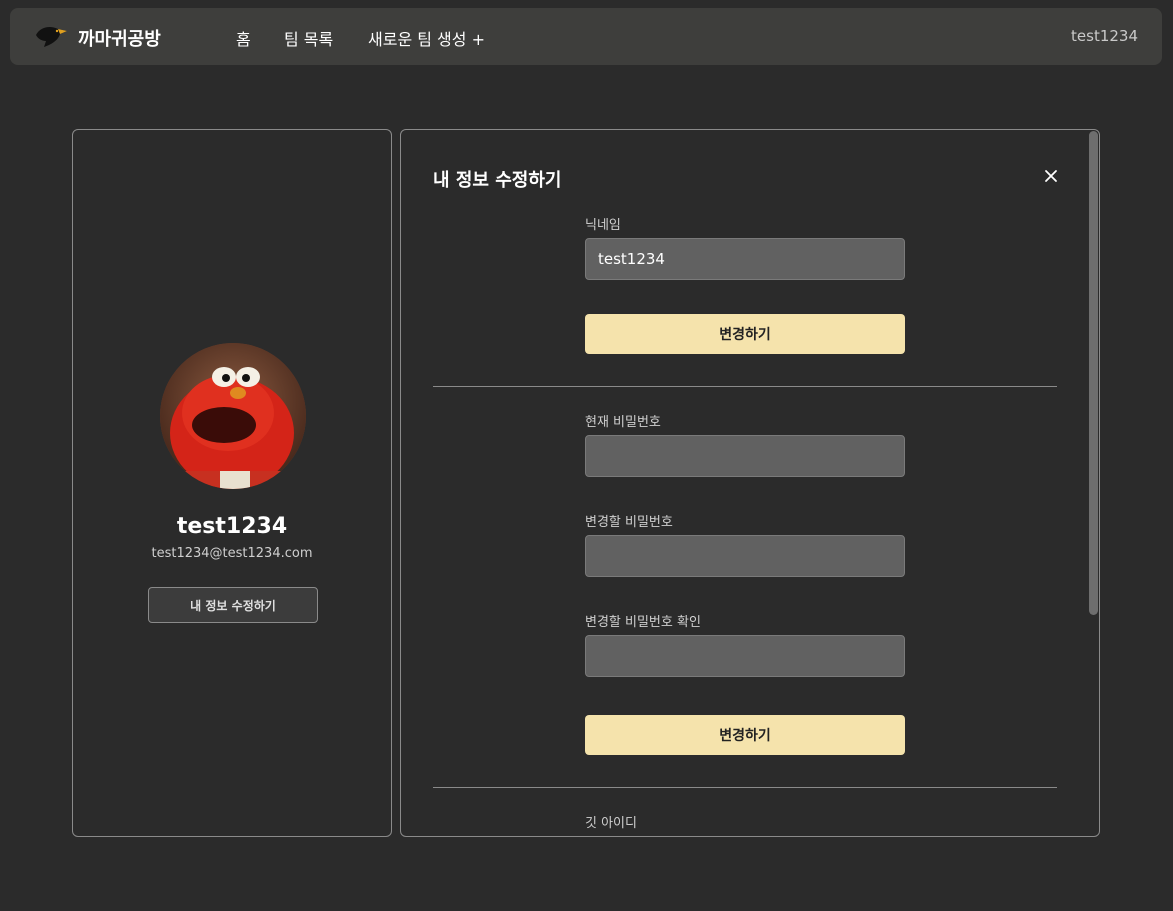 The width and height of the screenshot is (1173, 911). Describe the element at coordinates (232, 526) in the screenshot. I see `profile-name: test1234` at that location.